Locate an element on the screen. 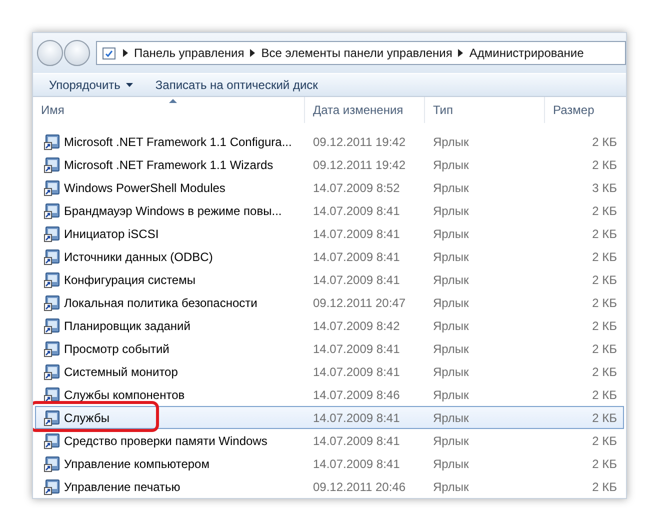 This screenshot has height=531, width=657. file-row: Просмотр событий 14.07.2009 8:41 Ярлык 2 КБ is located at coordinates (329, 348).